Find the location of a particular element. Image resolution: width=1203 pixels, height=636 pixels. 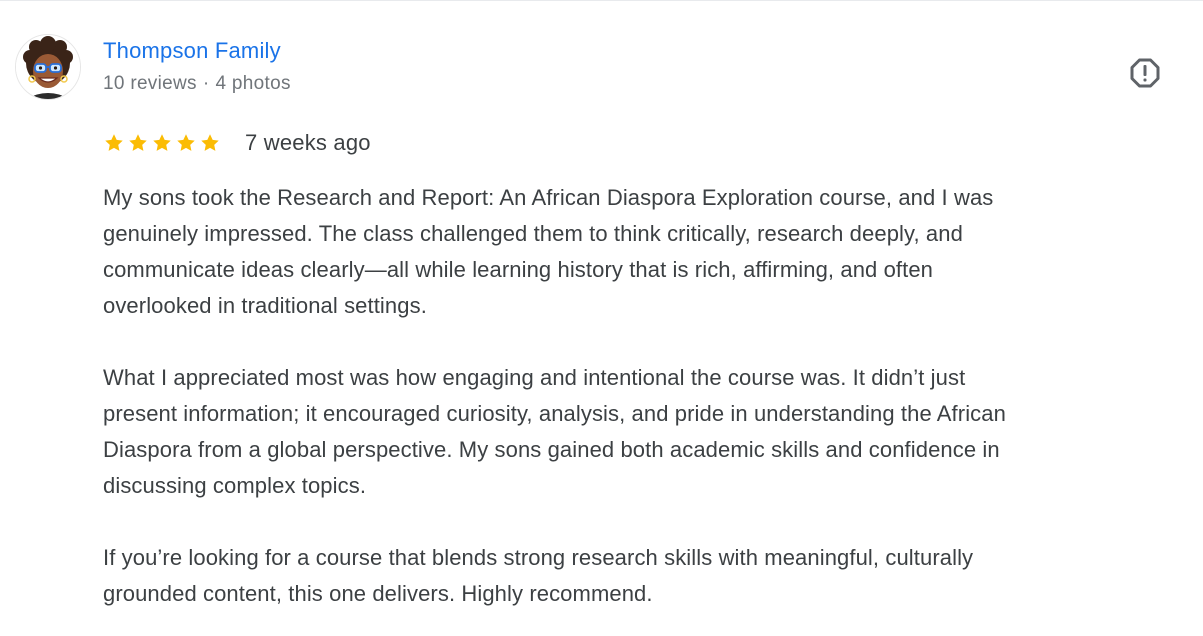

rating-row: 7 weeks ago is located at coordinates (237, 143).